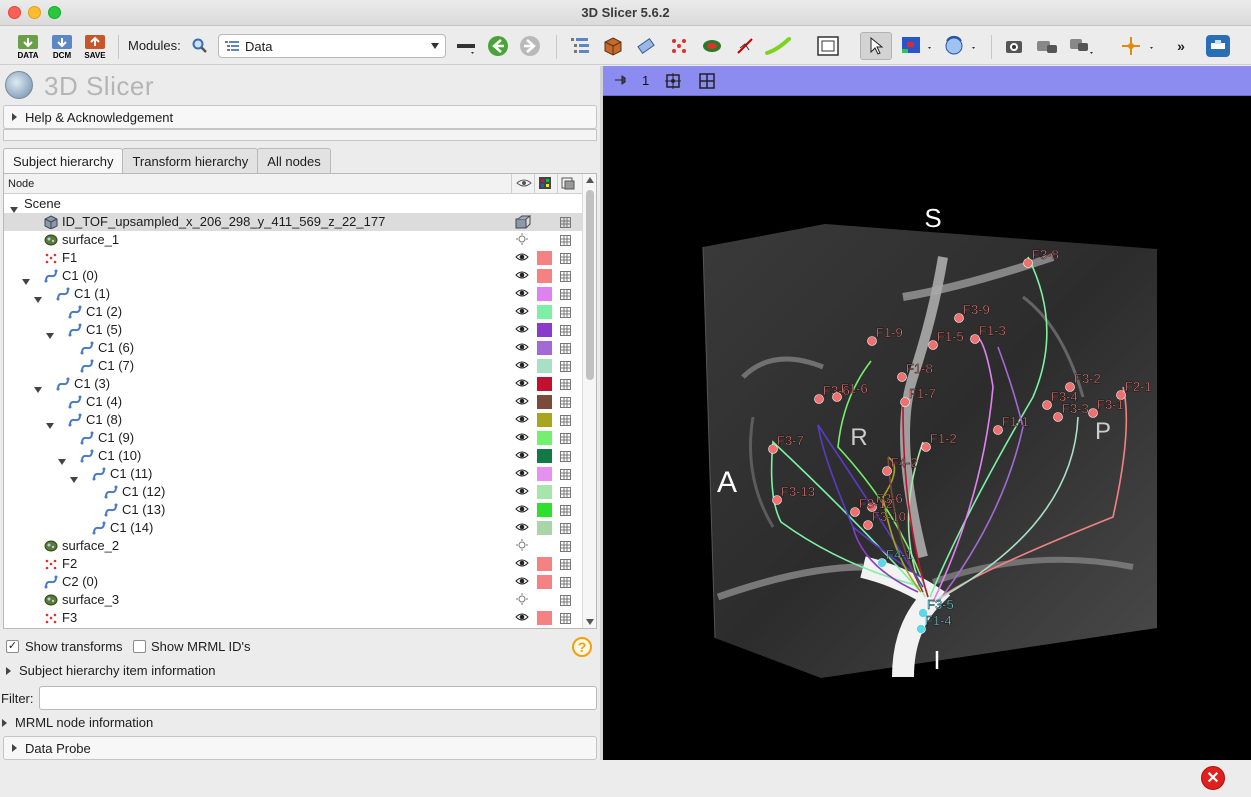  What do you see at coordinates (293, 564) in the screenshot?
I see `tree-row: F2` at bounding box center [293, 564].